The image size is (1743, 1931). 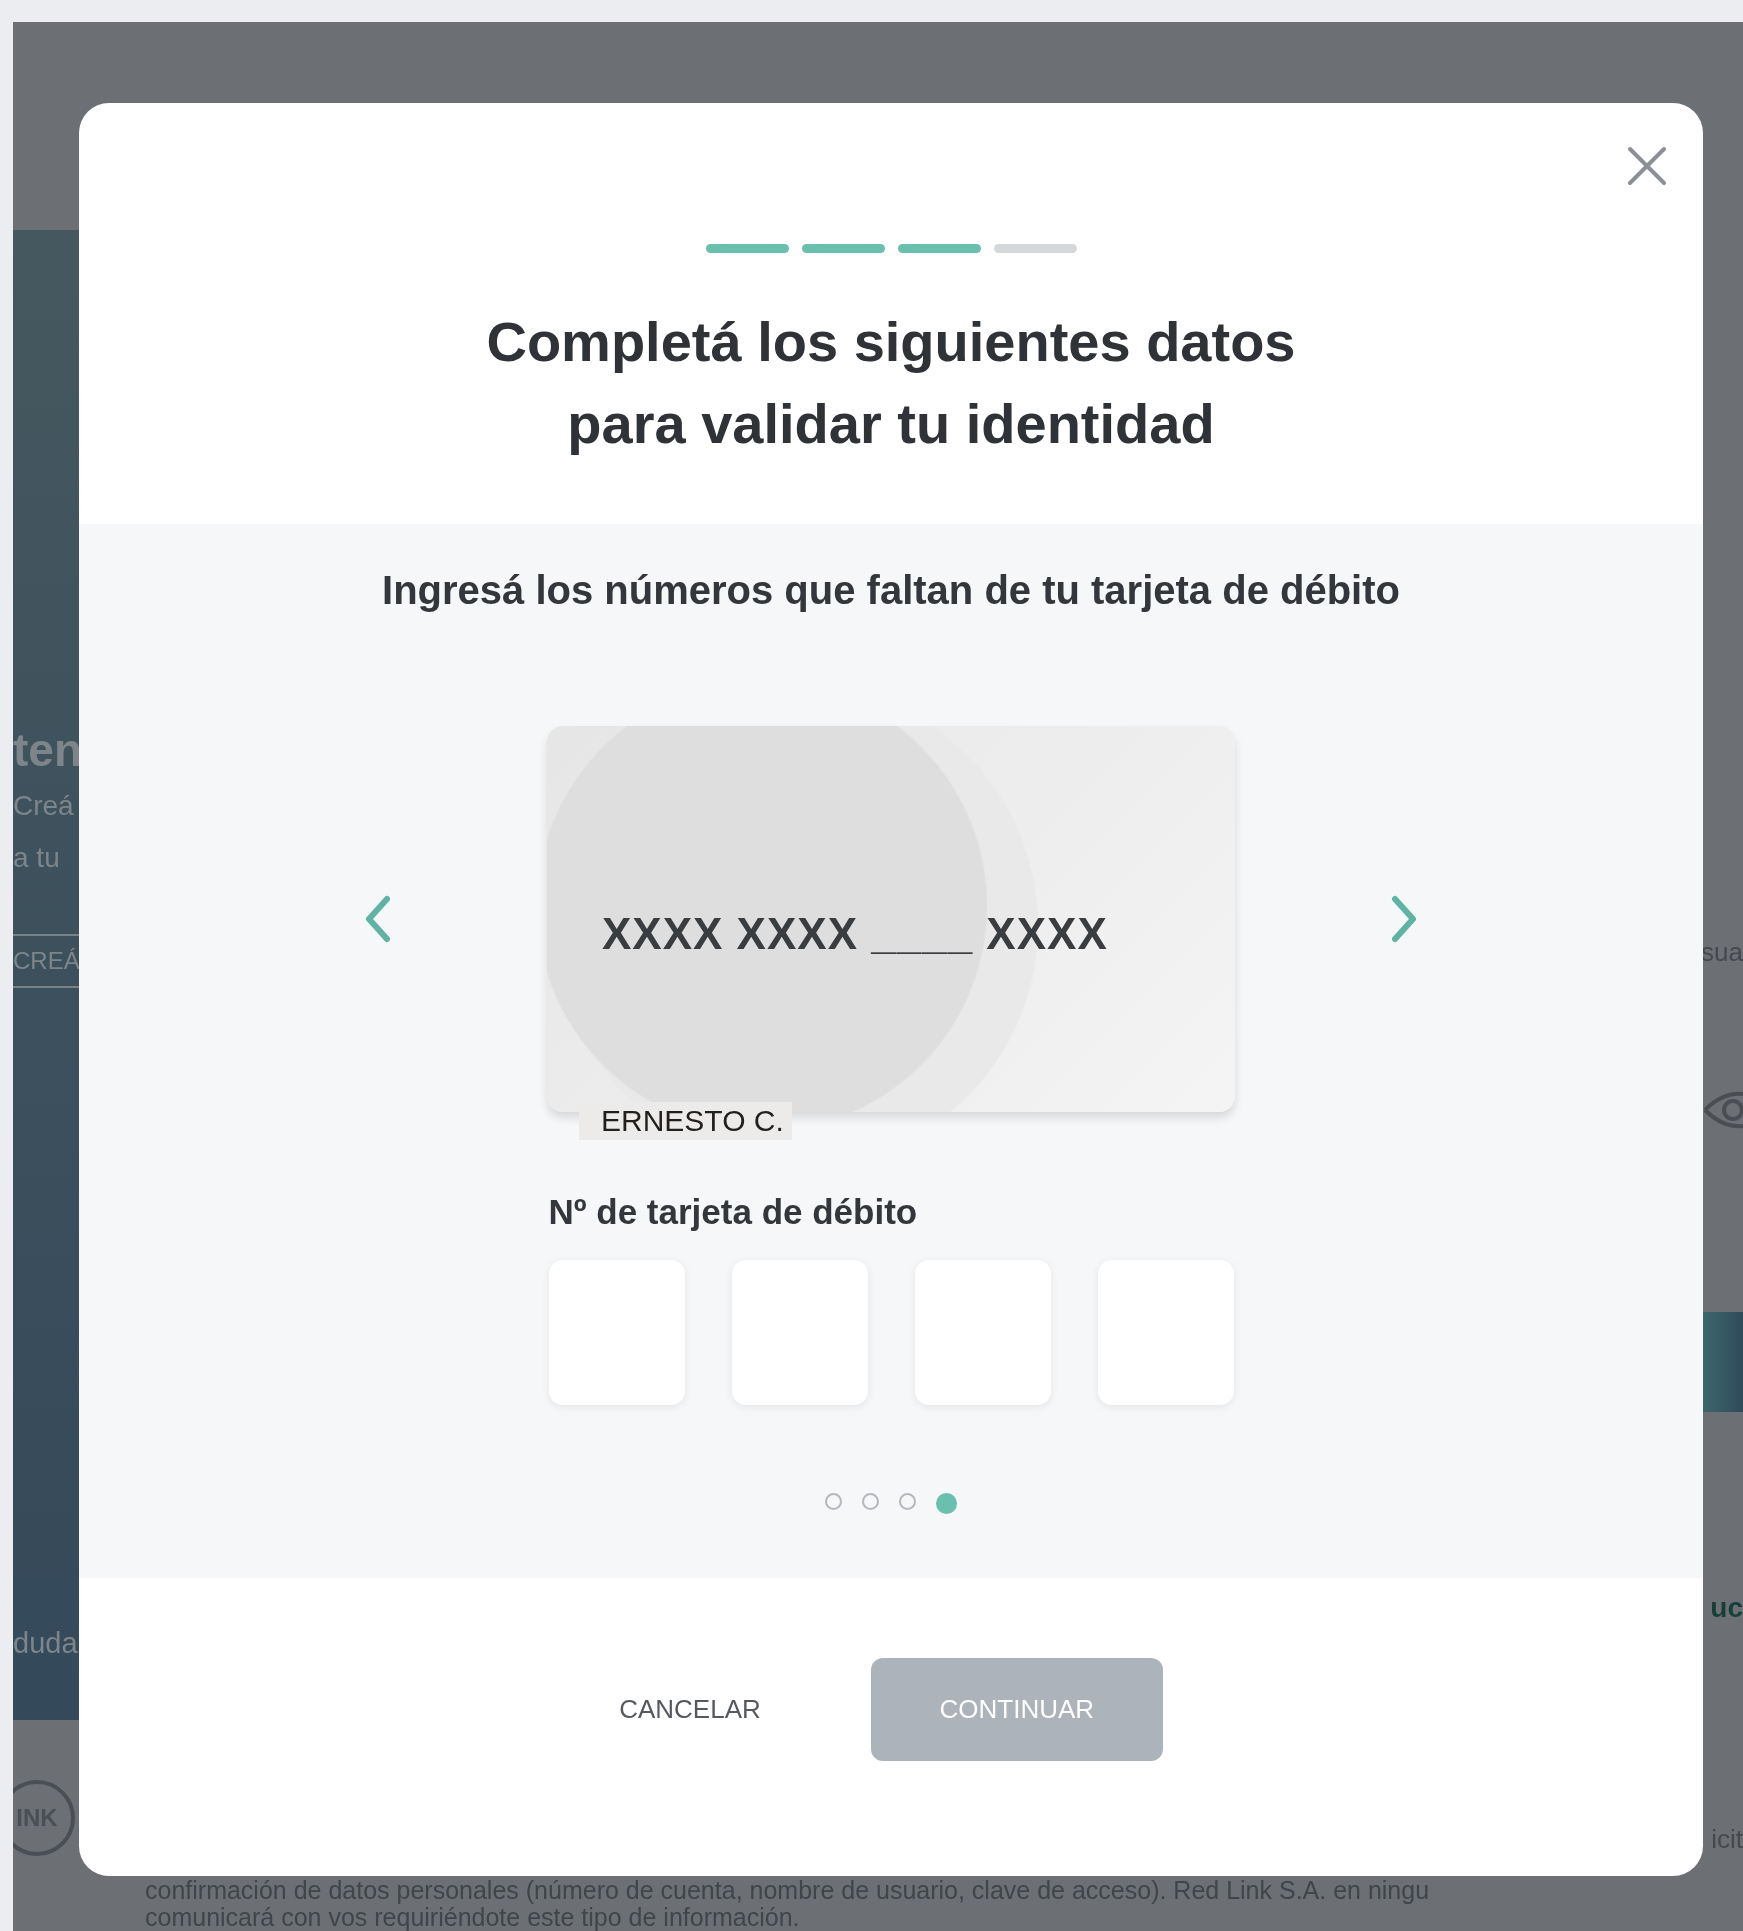 What do you see at coordinates (37, 858) in the screenshot?
I see `background-text: a tu` at bounding box center [37, 858].